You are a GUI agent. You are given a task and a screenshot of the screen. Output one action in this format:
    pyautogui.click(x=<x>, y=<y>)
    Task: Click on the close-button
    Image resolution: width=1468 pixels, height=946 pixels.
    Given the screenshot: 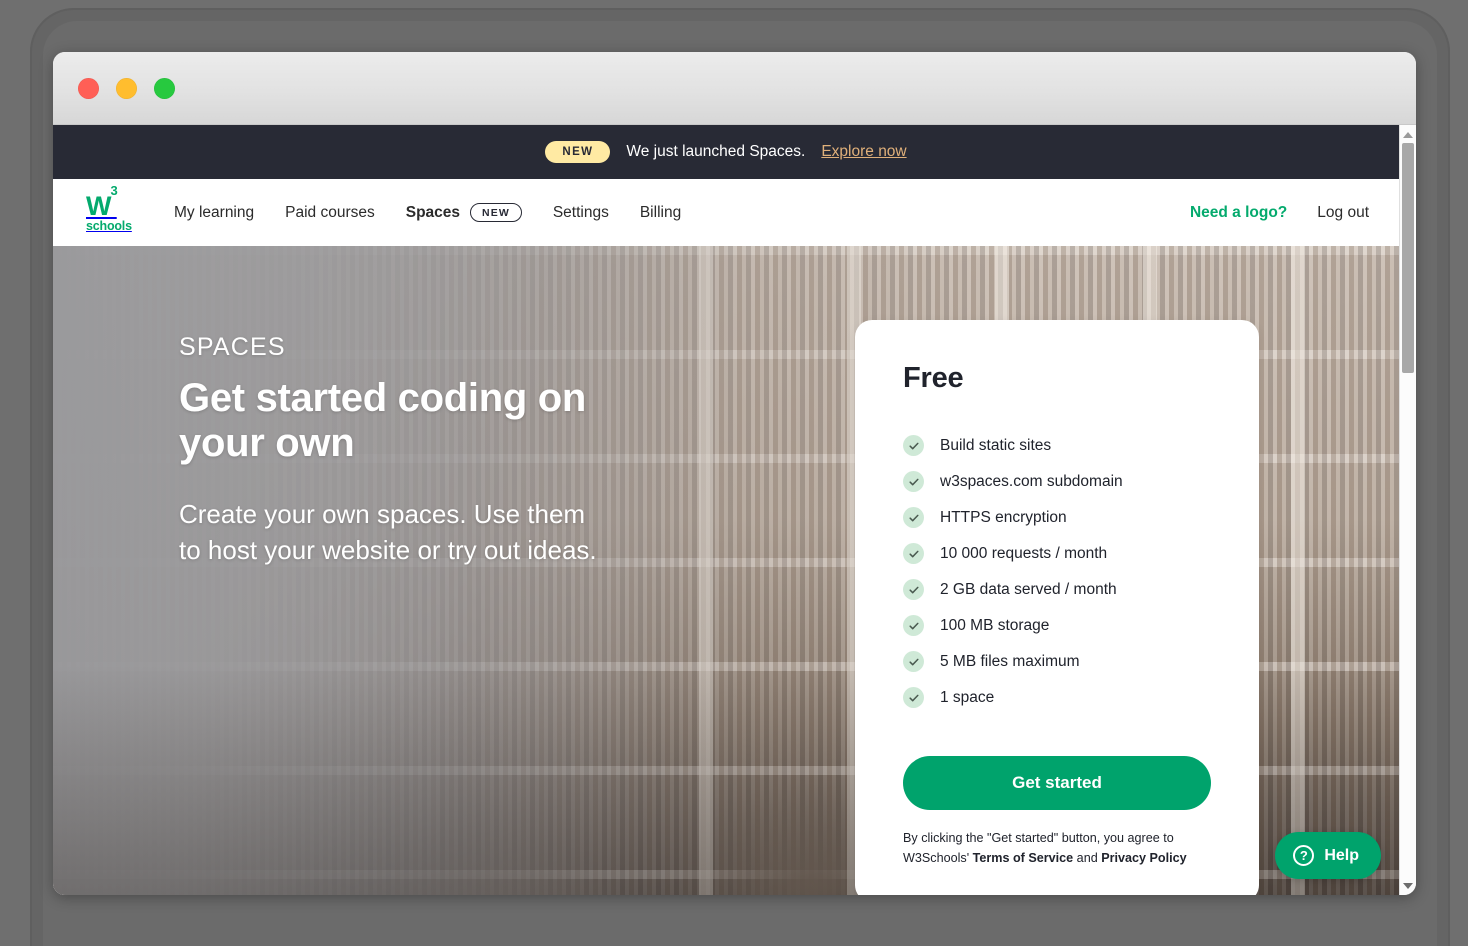 What is the action you would take?
    pyautogui.click(x=88, y=88)
    